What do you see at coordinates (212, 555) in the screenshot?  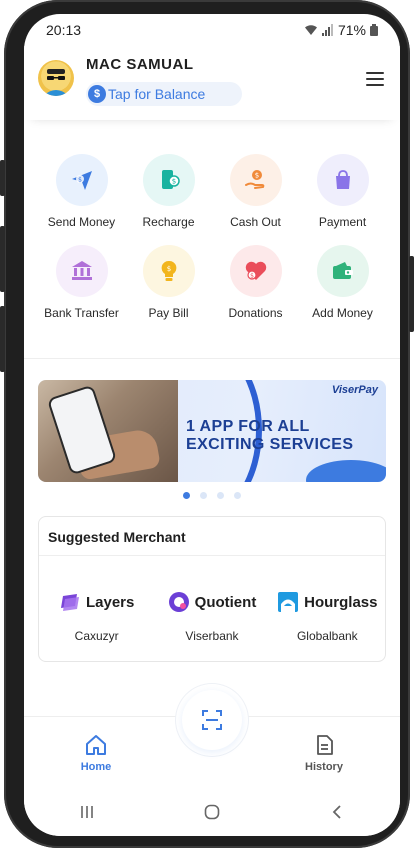 I see `card-divider` at bounding box center [212, 555].